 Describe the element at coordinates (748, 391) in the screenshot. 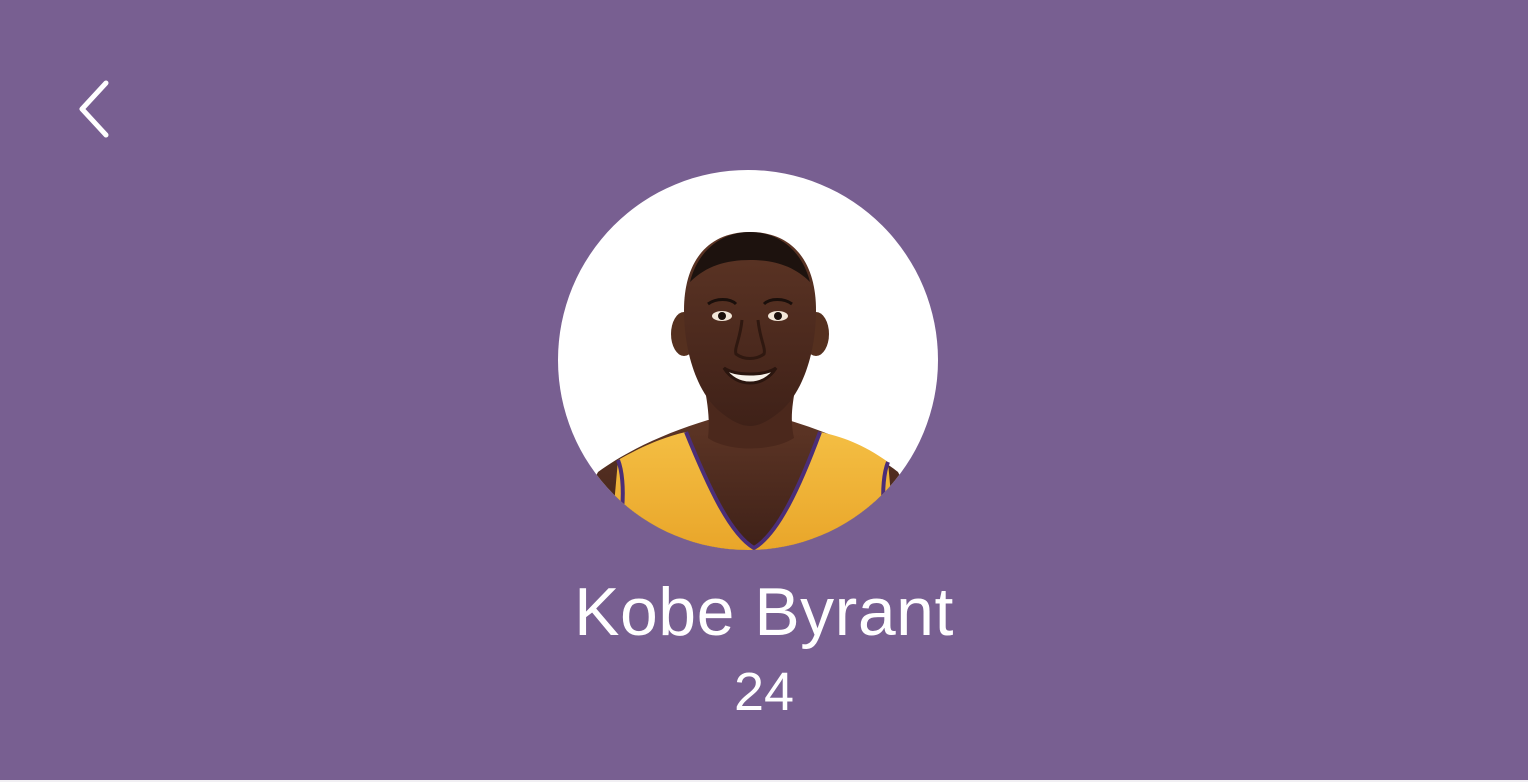

I see `player-portrait` at that location.